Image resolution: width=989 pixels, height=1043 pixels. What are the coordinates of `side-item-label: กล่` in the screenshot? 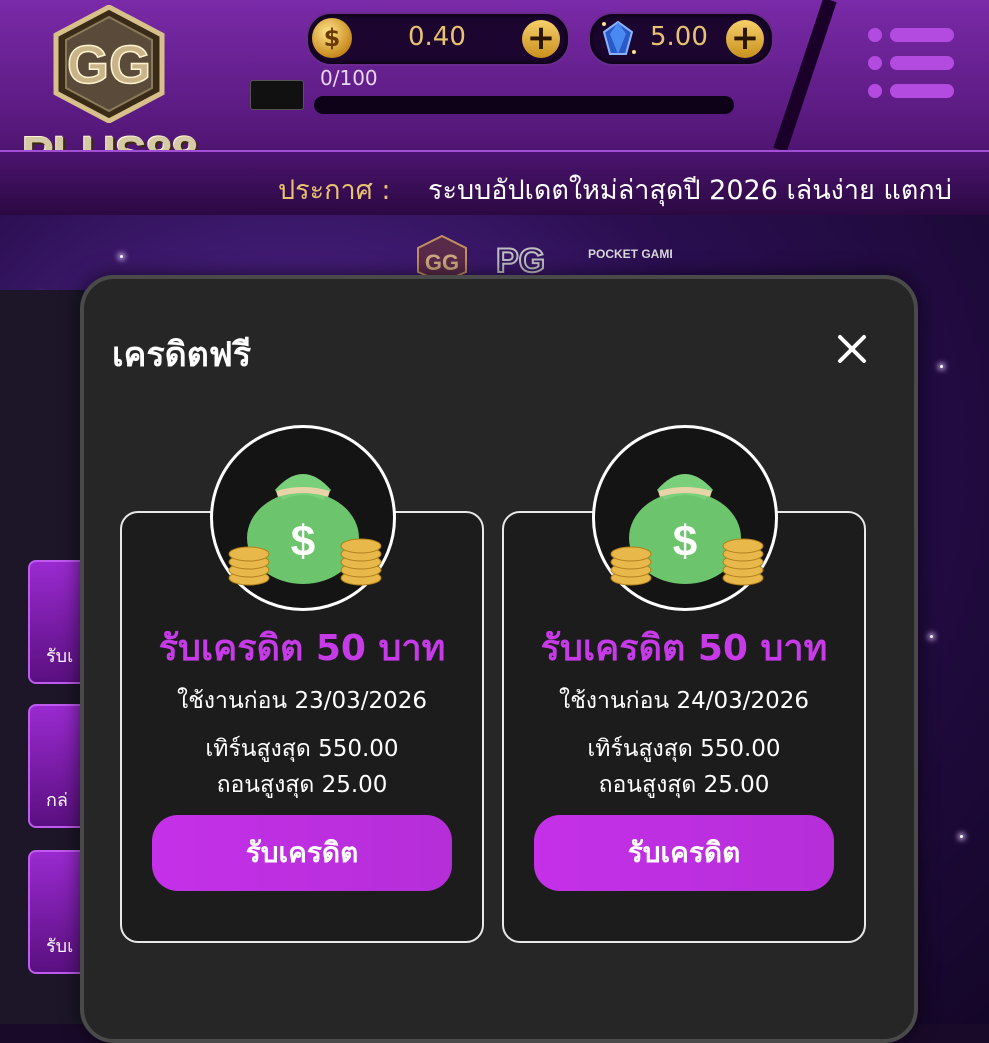 It's located at (57, 800).